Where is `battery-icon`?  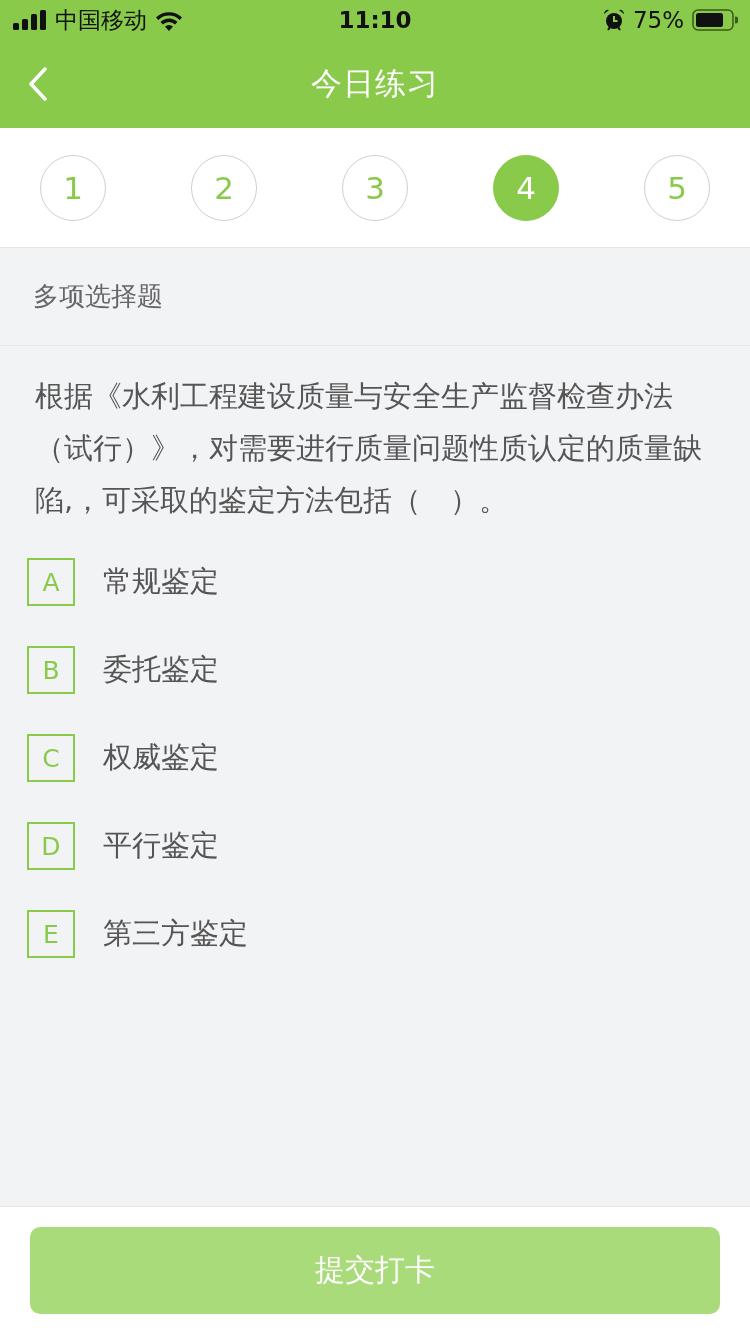
battery-icon is located at coordinates (715, 20).